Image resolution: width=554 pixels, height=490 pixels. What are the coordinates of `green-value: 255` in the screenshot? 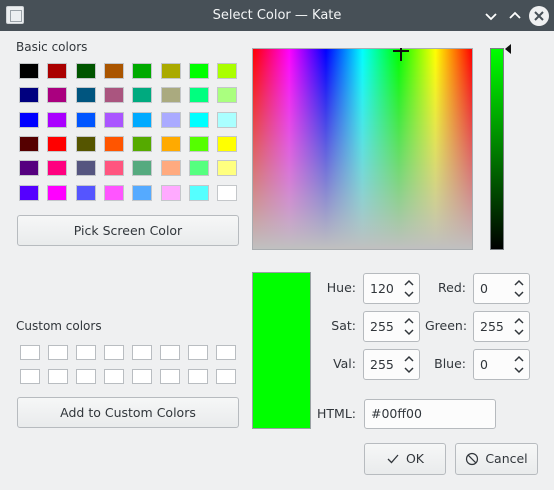 It's located at (492, 326).